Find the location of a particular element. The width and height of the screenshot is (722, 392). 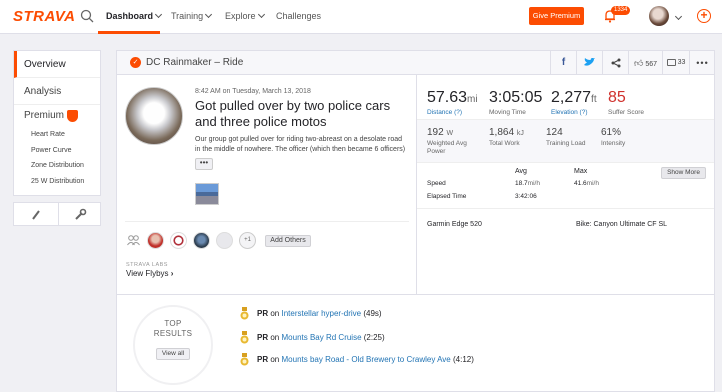

stat-intensity: 61% is located at coordinates (611, 132).